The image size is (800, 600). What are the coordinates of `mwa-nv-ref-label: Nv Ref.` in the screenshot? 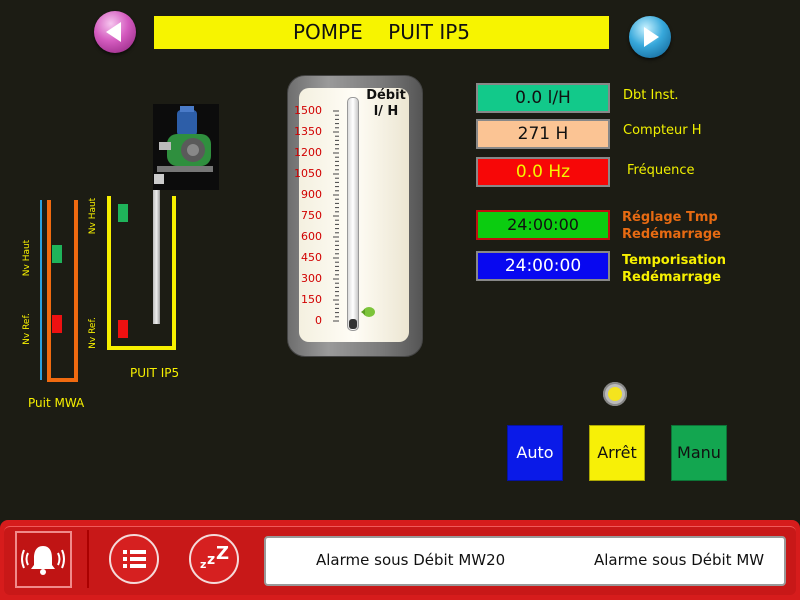 It's located at (27, 329).